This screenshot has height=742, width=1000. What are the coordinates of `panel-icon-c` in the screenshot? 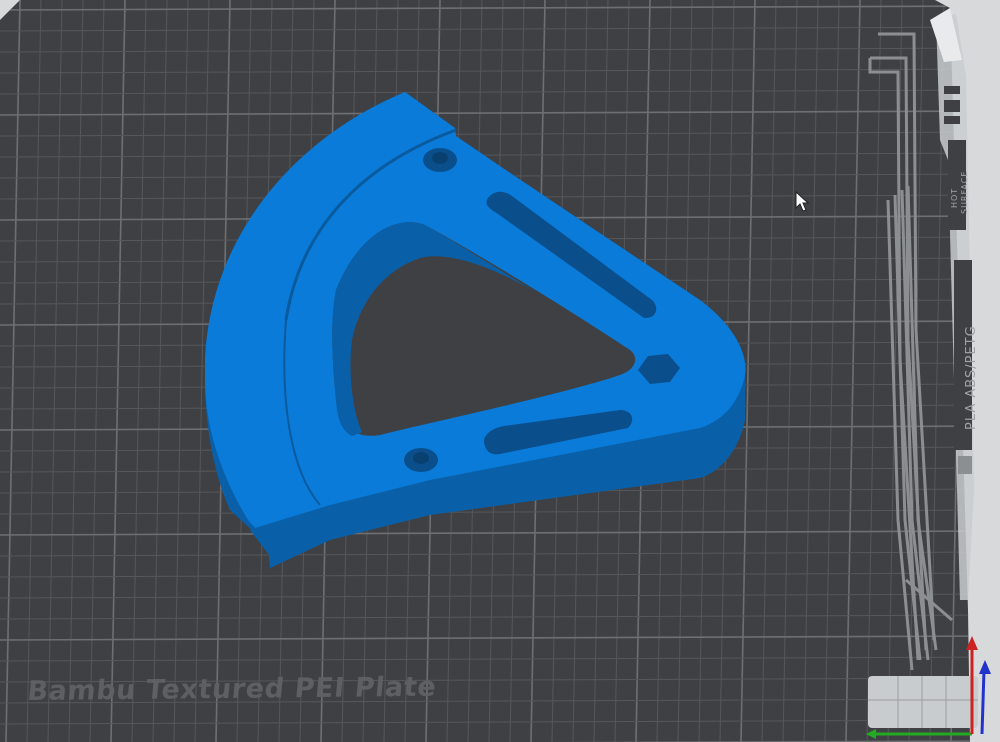 It's located at (952, 120).